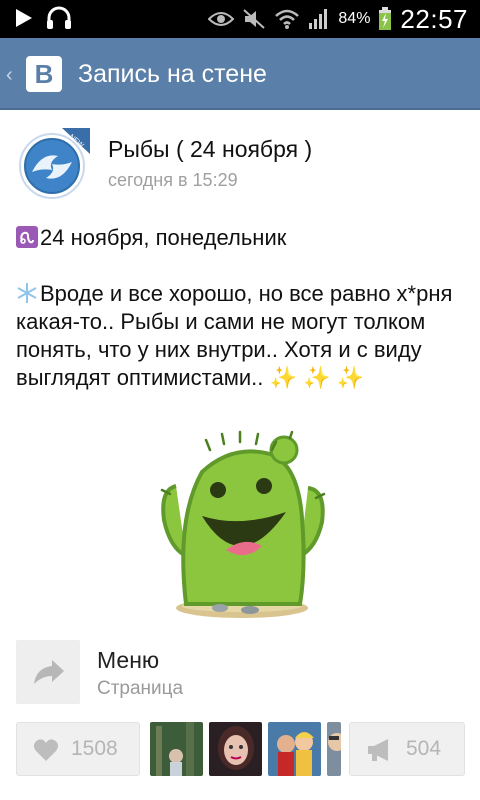  Describe the element at coordinates (44, 74) in the screenshot. I see `vk-logo: B` at that location.